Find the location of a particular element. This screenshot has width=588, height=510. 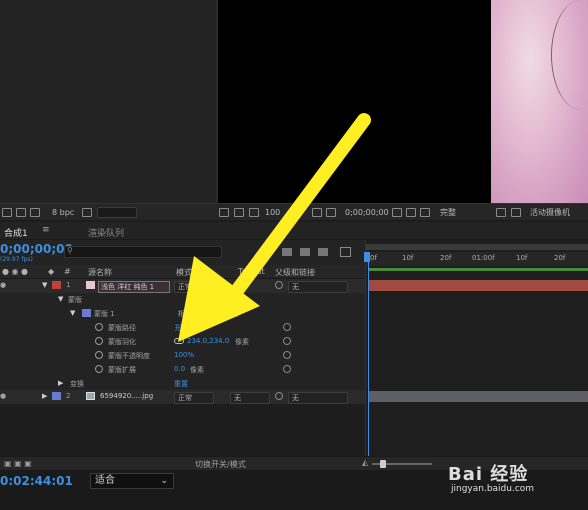

tab-render-queue: 渲染队列 is located at coordinates (106, 232).